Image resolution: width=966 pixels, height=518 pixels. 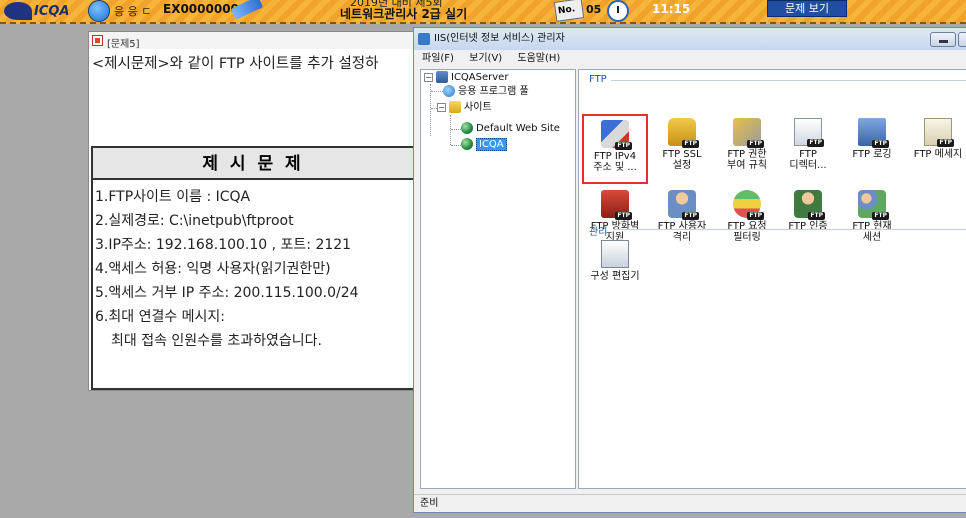 I want to click on key-icon: FTP, so click(x=748, y=133).